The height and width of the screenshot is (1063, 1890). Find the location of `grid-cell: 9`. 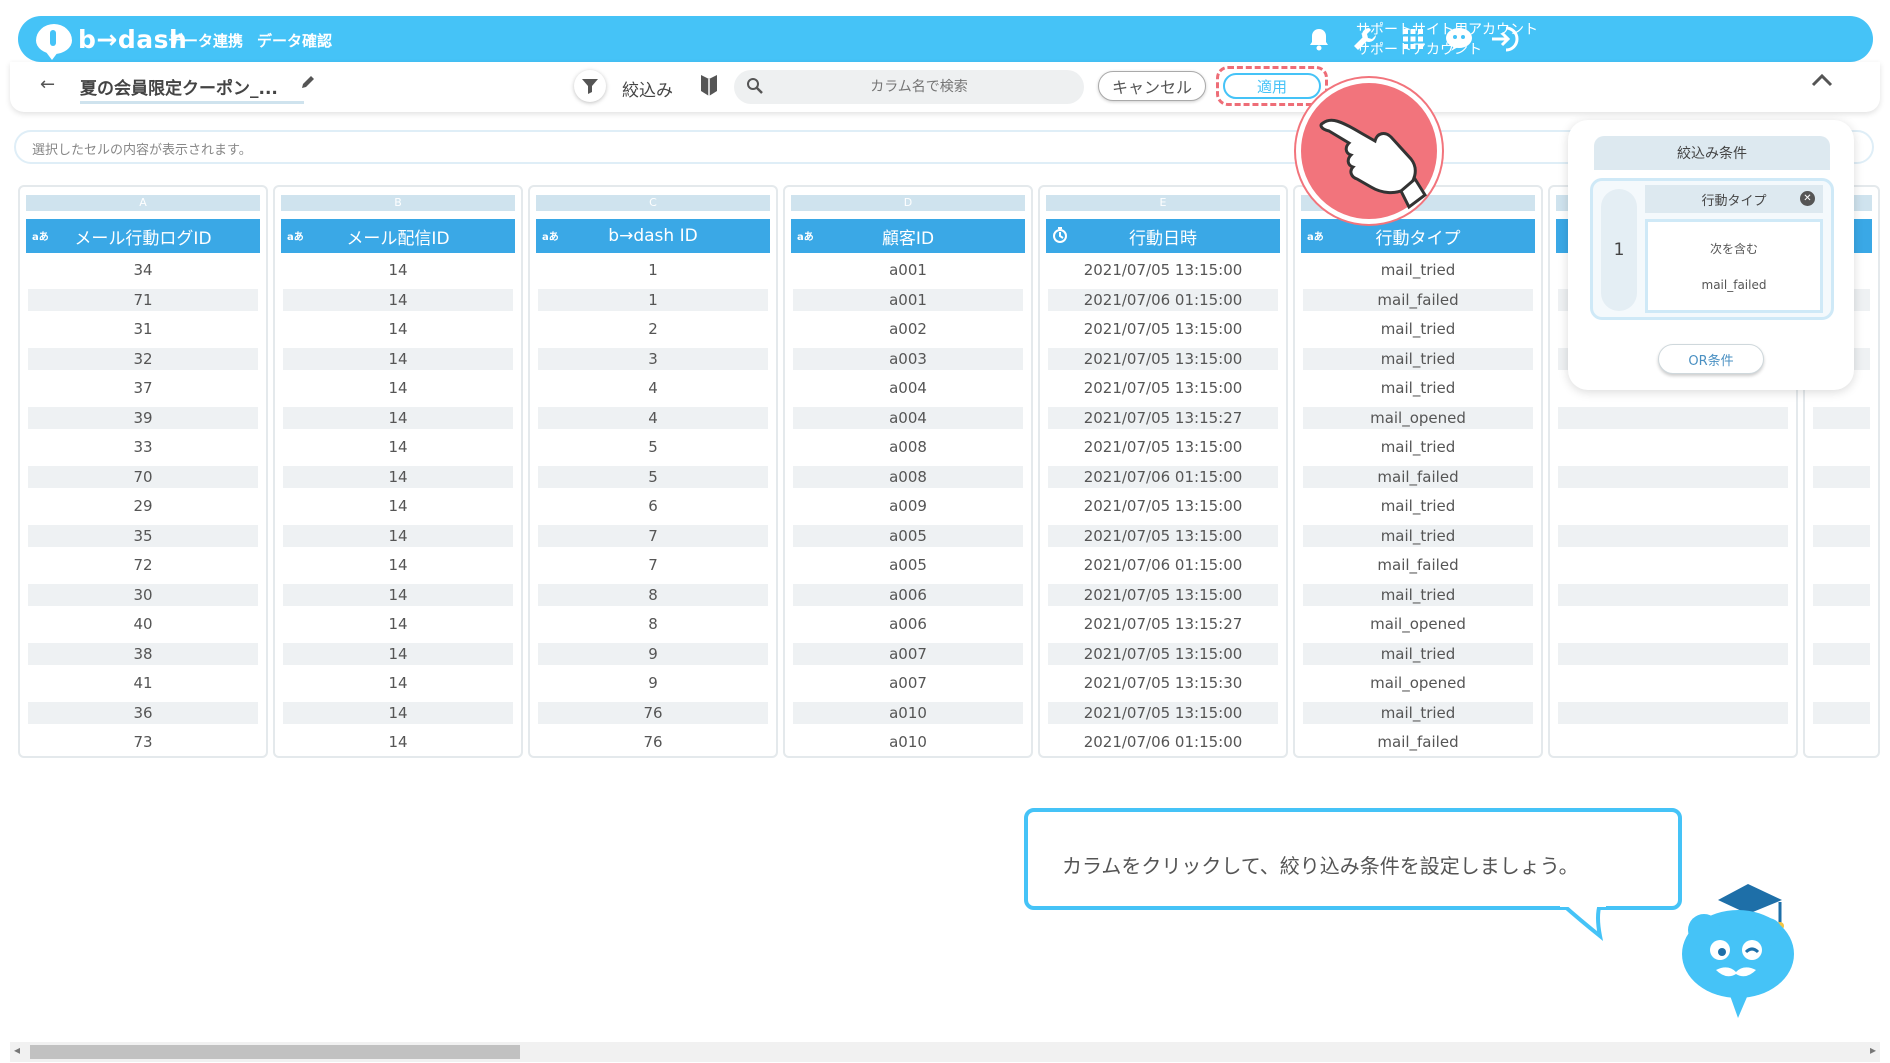

grid-cell: 9 is located at coordinates (653, 683).